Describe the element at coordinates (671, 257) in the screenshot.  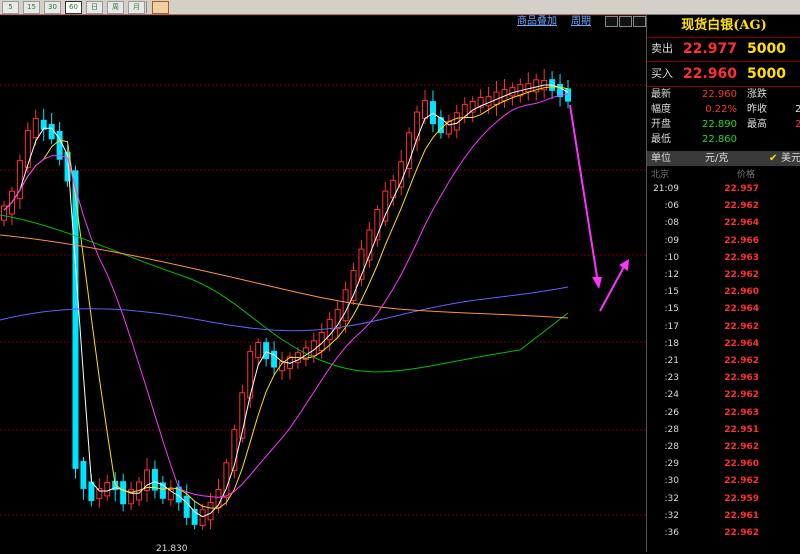
I see `tick-time: :10` at that location.